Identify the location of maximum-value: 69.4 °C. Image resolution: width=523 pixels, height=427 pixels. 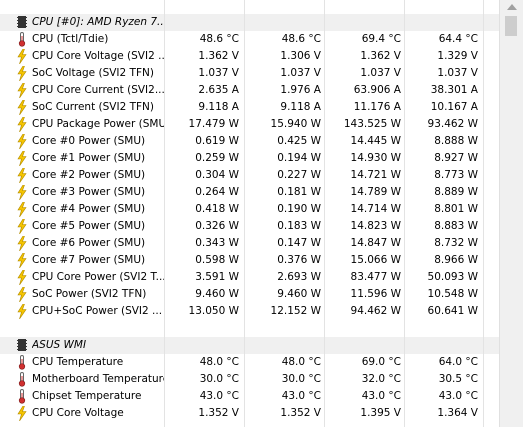
(381, 39).